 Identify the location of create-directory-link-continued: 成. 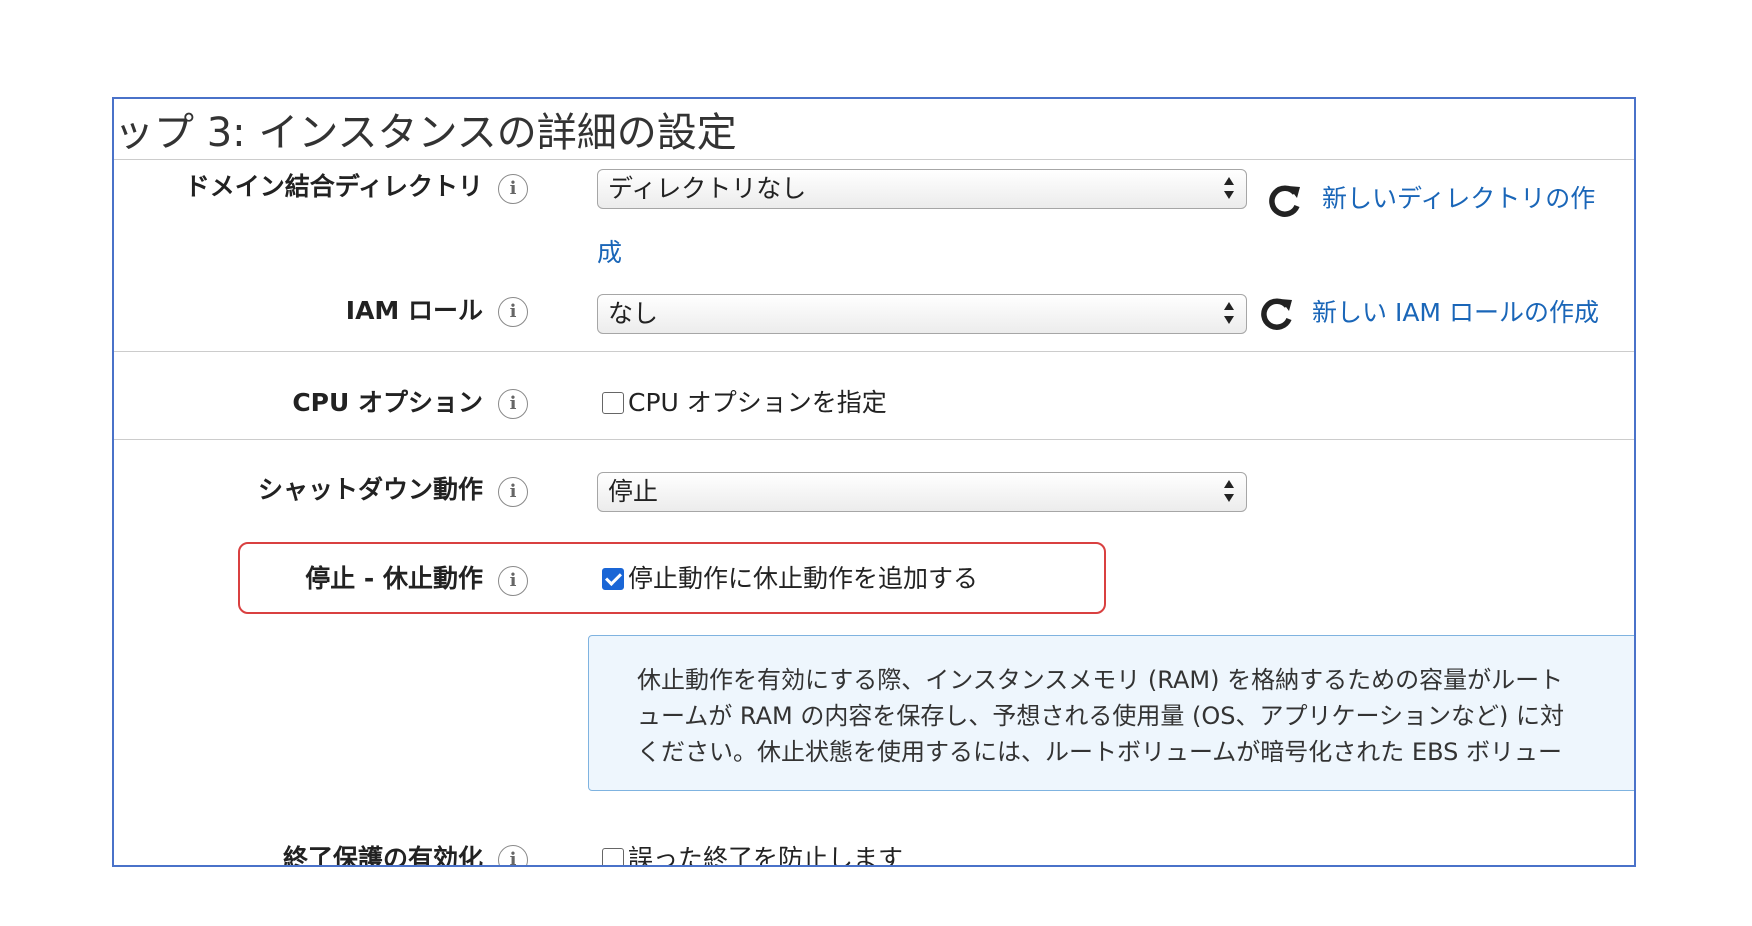
(609, 253).